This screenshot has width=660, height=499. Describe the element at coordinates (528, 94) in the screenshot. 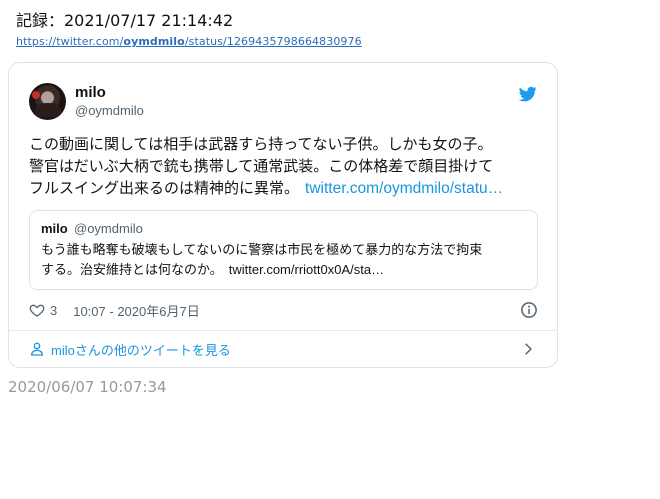

I see `twitter-bird-icon` at that location.